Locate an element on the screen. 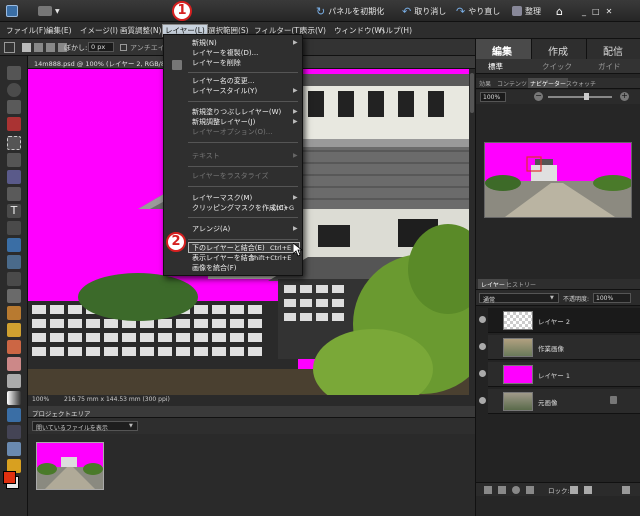  maximize-icon: □ is located at coordinates (596, 11).